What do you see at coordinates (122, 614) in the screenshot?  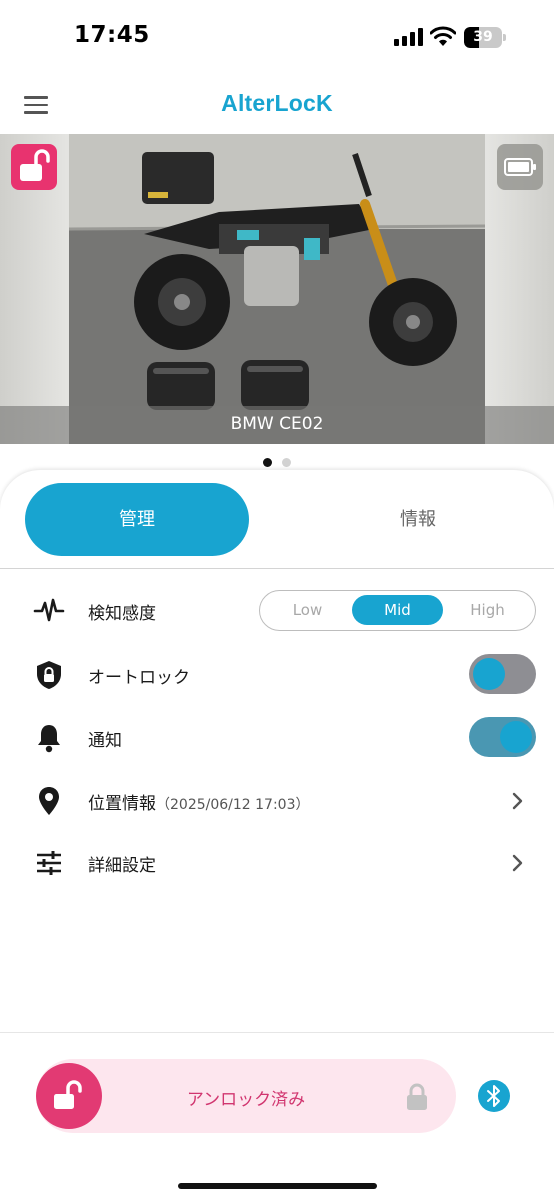 I see `sensitivity-label: 検知感度` at bounding box center [122, 614].